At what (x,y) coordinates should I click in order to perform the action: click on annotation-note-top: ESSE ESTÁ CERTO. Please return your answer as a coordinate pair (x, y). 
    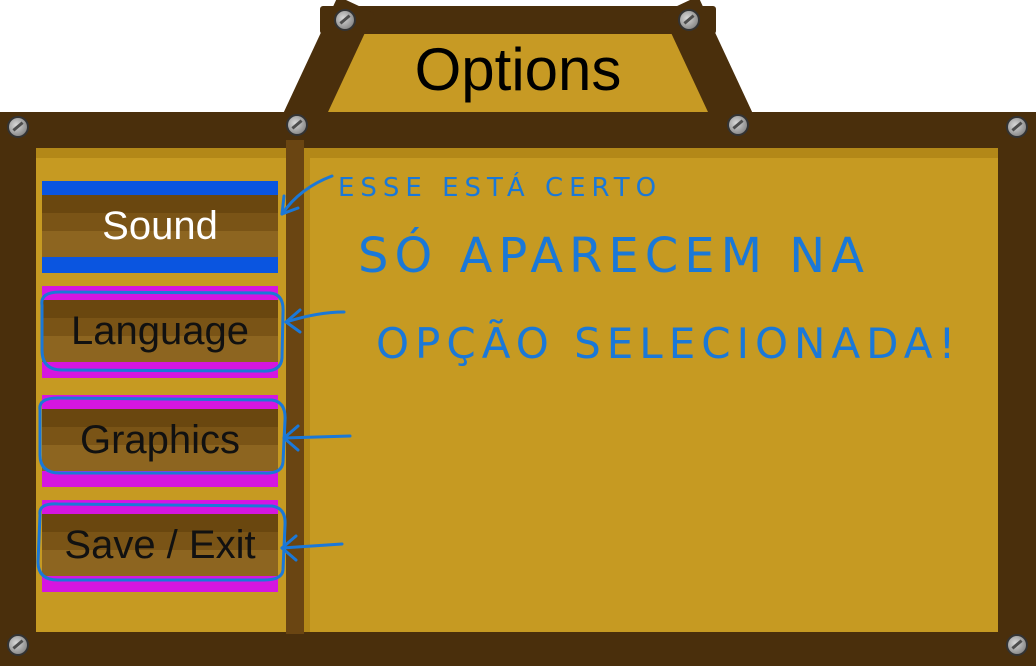
    Looking at the image, I should click on (500, 187).